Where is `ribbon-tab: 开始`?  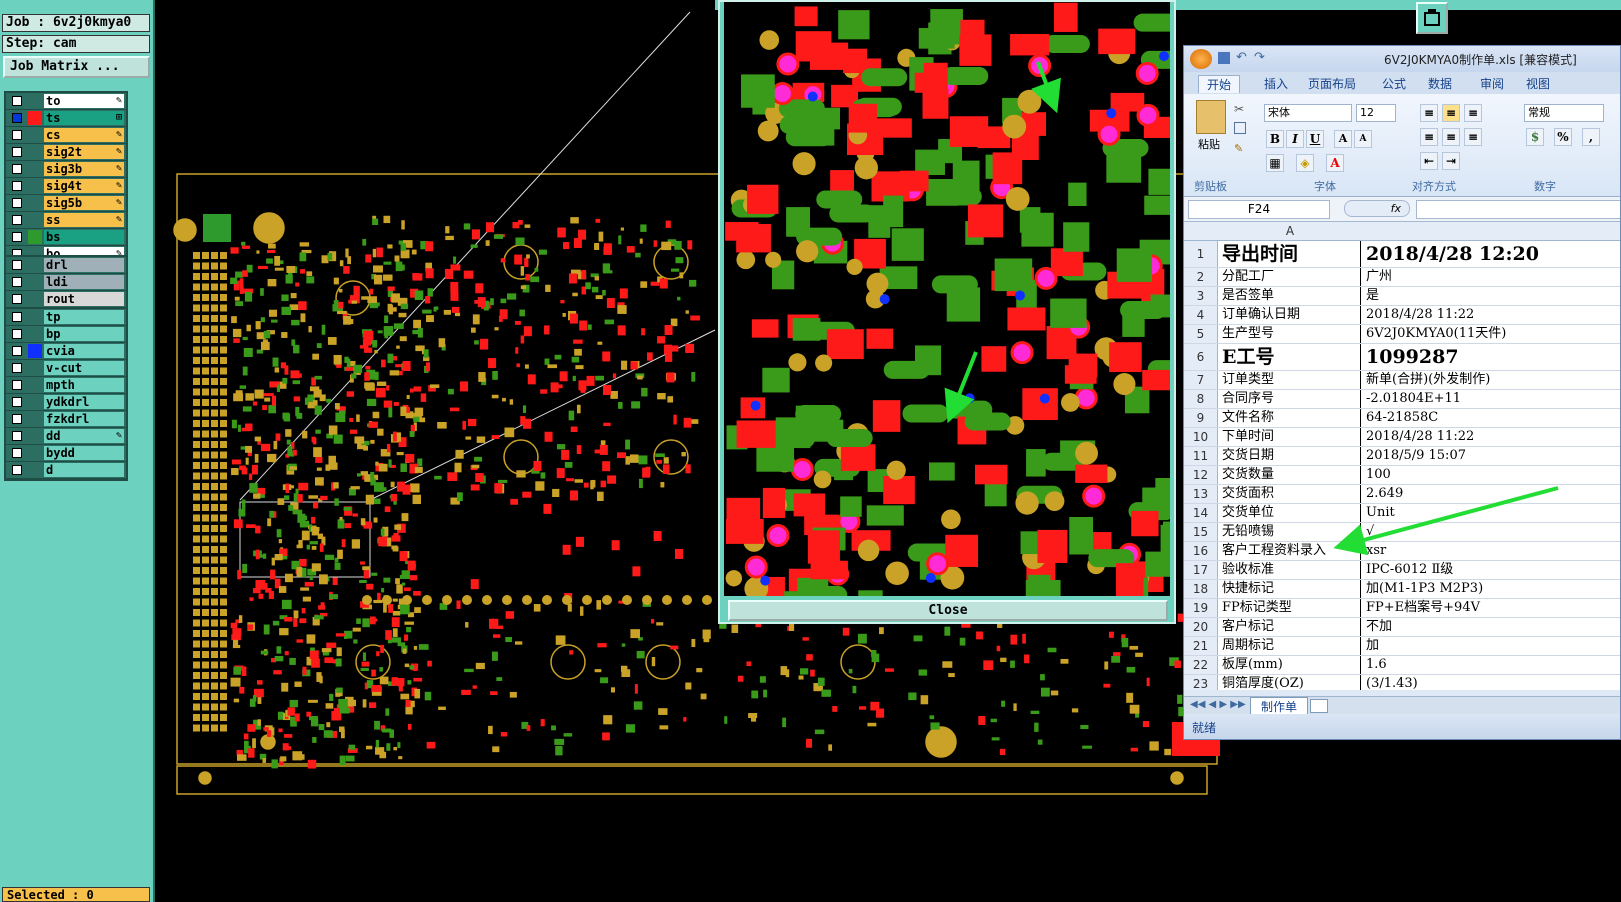 ribbon-tab: 开始 is located at coordinates (1219, 84).